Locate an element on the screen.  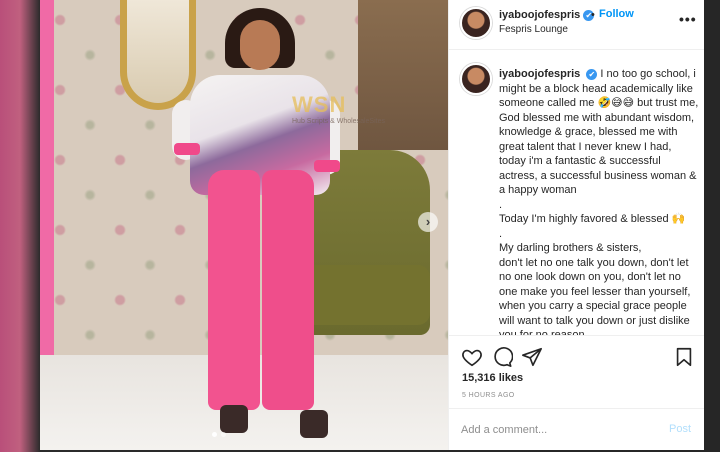
likes-count: 15,316 likes is located at coordinates (492, 378).